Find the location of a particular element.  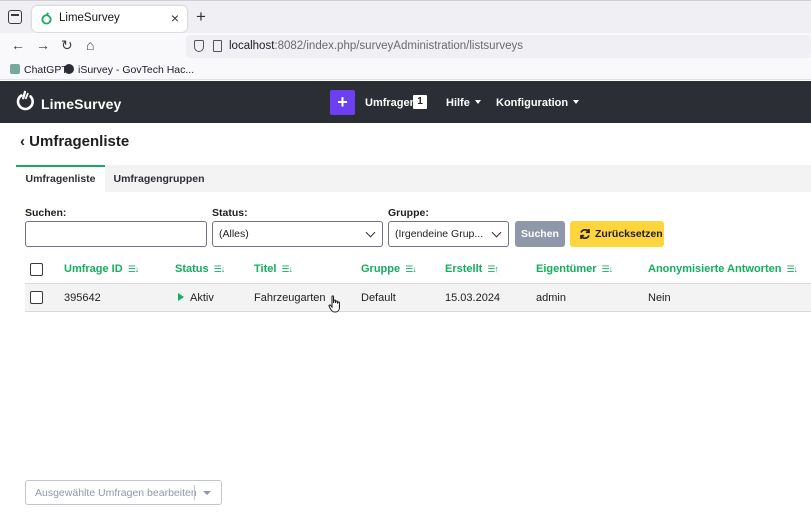

page-title-text: Umfragenliste is located at coordinates (79, 141).